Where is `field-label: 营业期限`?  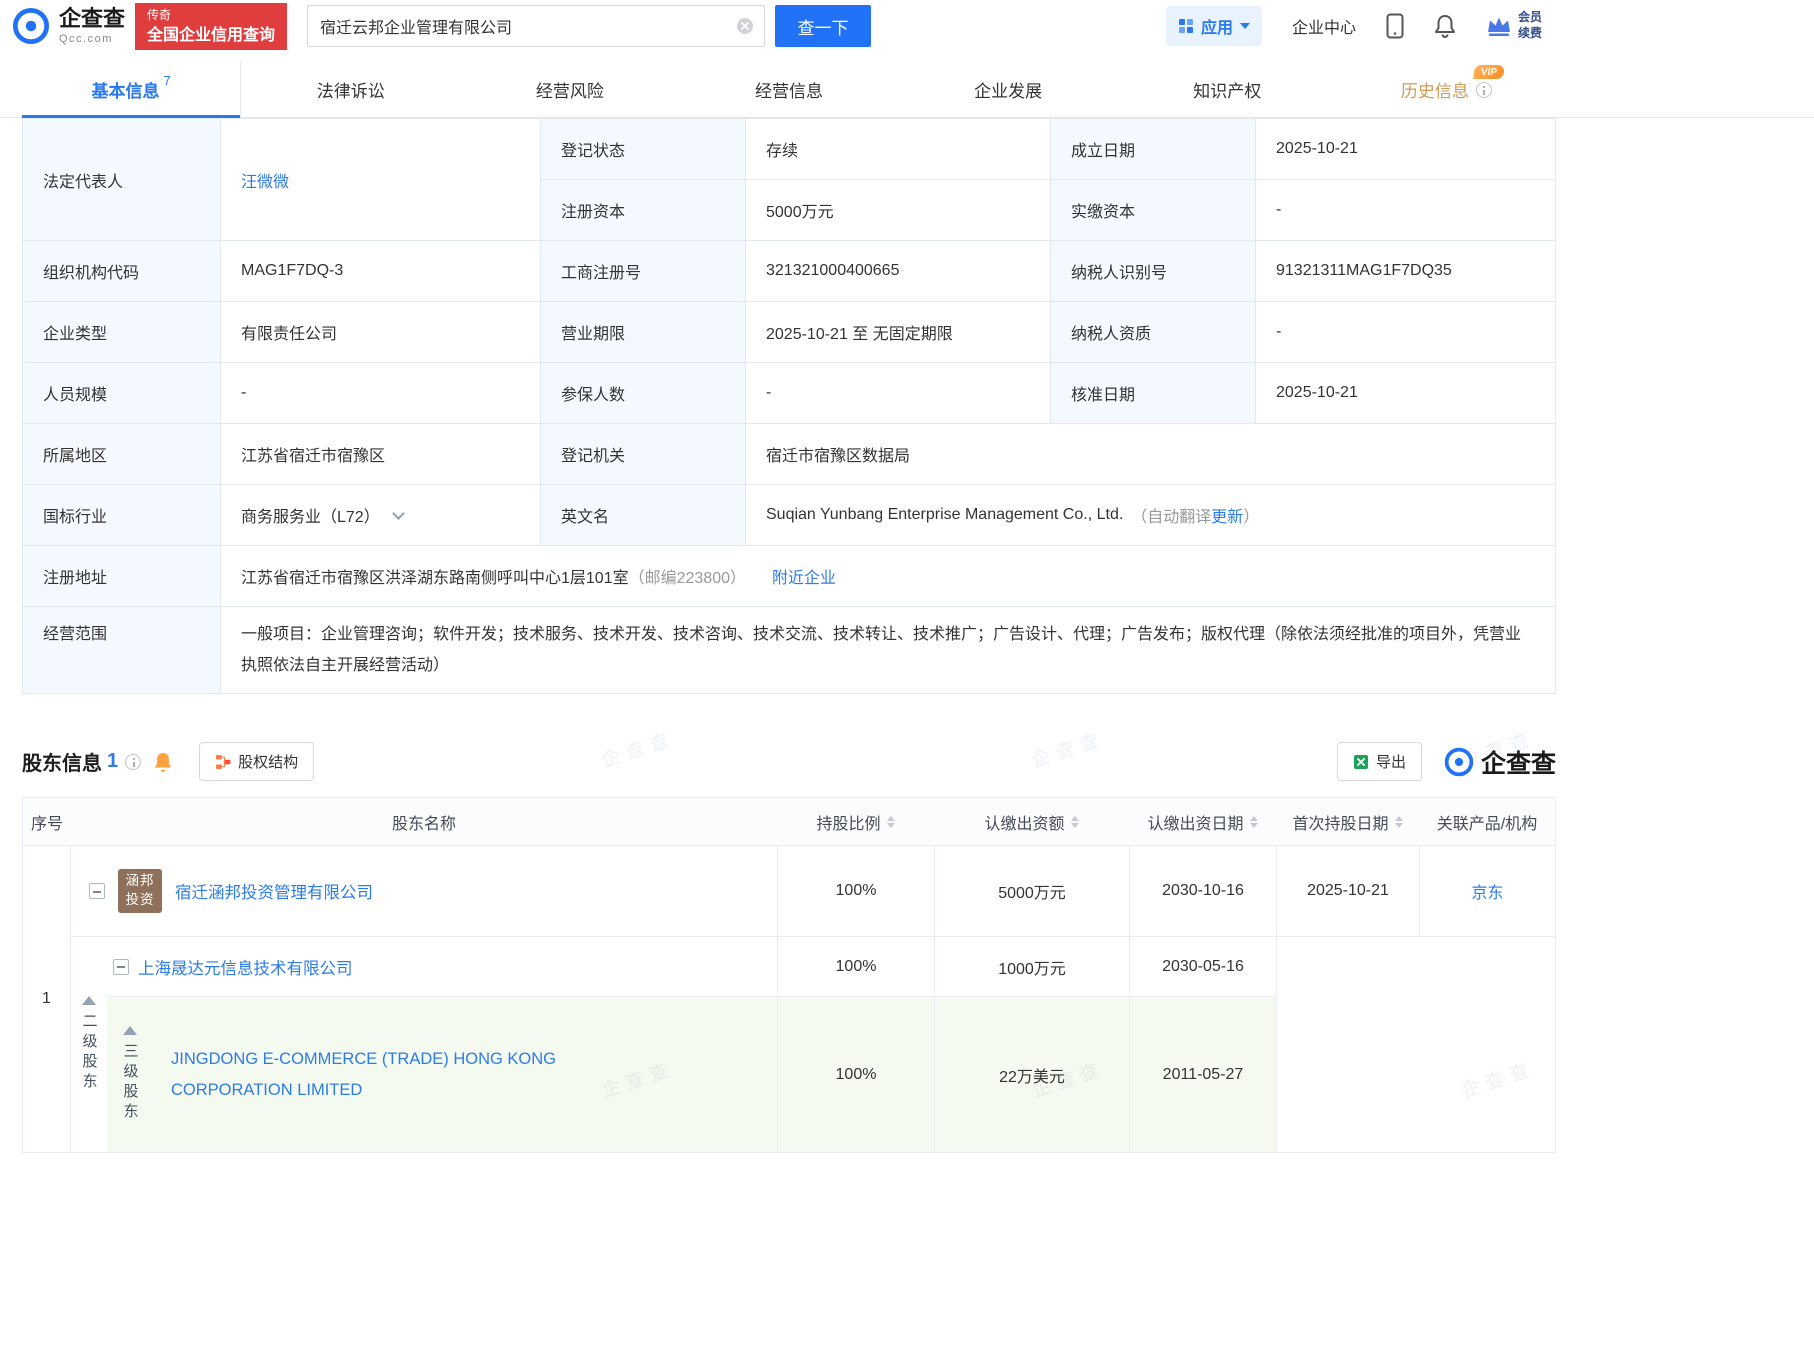
field-label: 营业期限 is located at coordinates (643, 332).